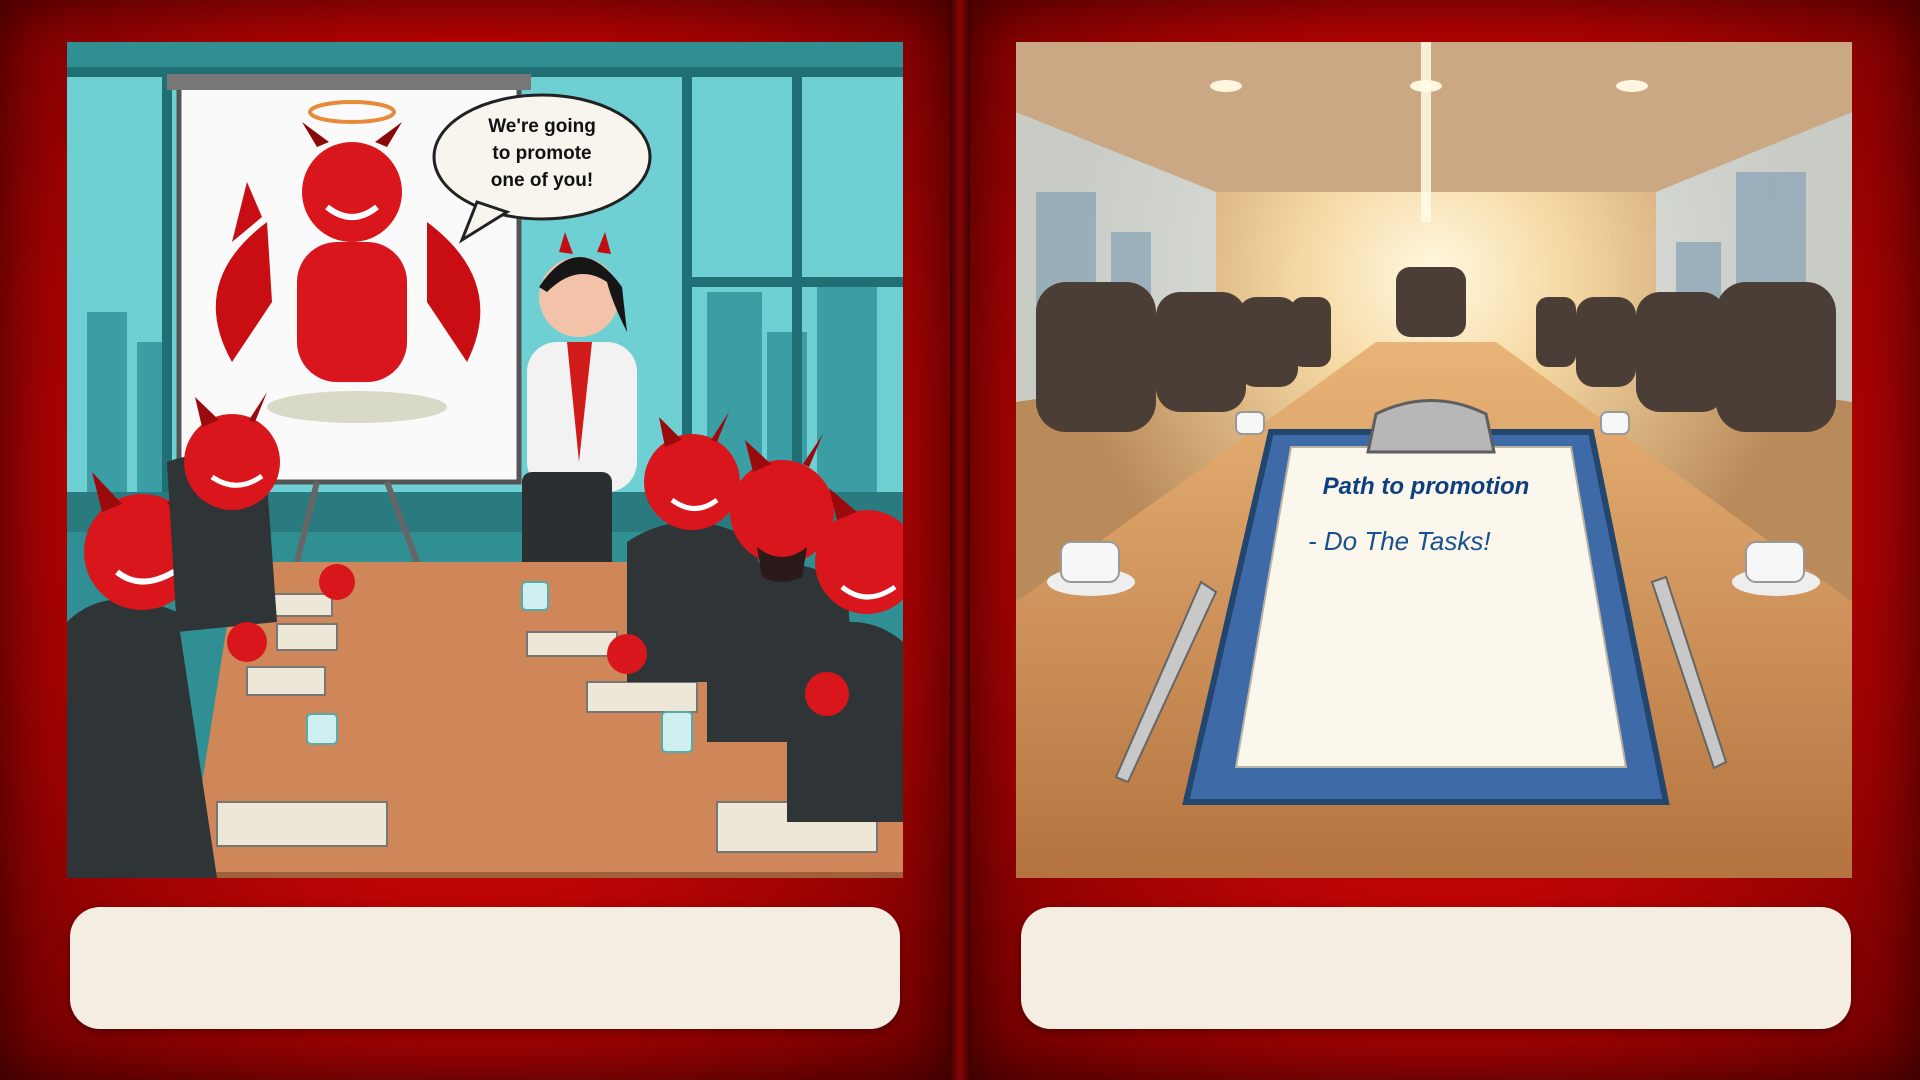 The image size is (1920, 1080). What do you see at coordinates (542, 126) in the screenshot?
I see `bubble-line-1: We're going` at bounding box center [542, 126].